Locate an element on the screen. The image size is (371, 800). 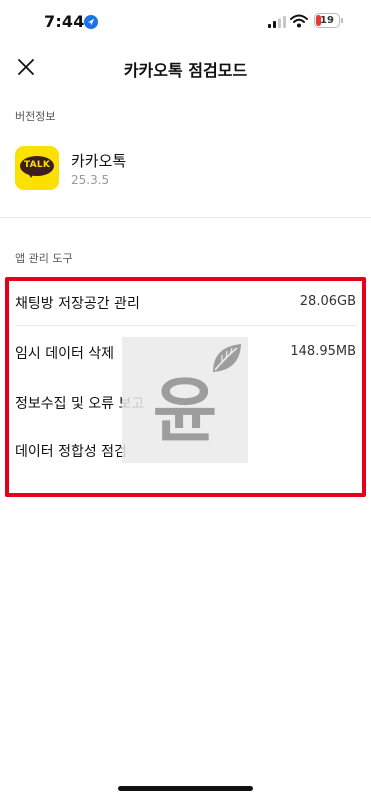
wifi-icon is located at coordinates (299, 21).